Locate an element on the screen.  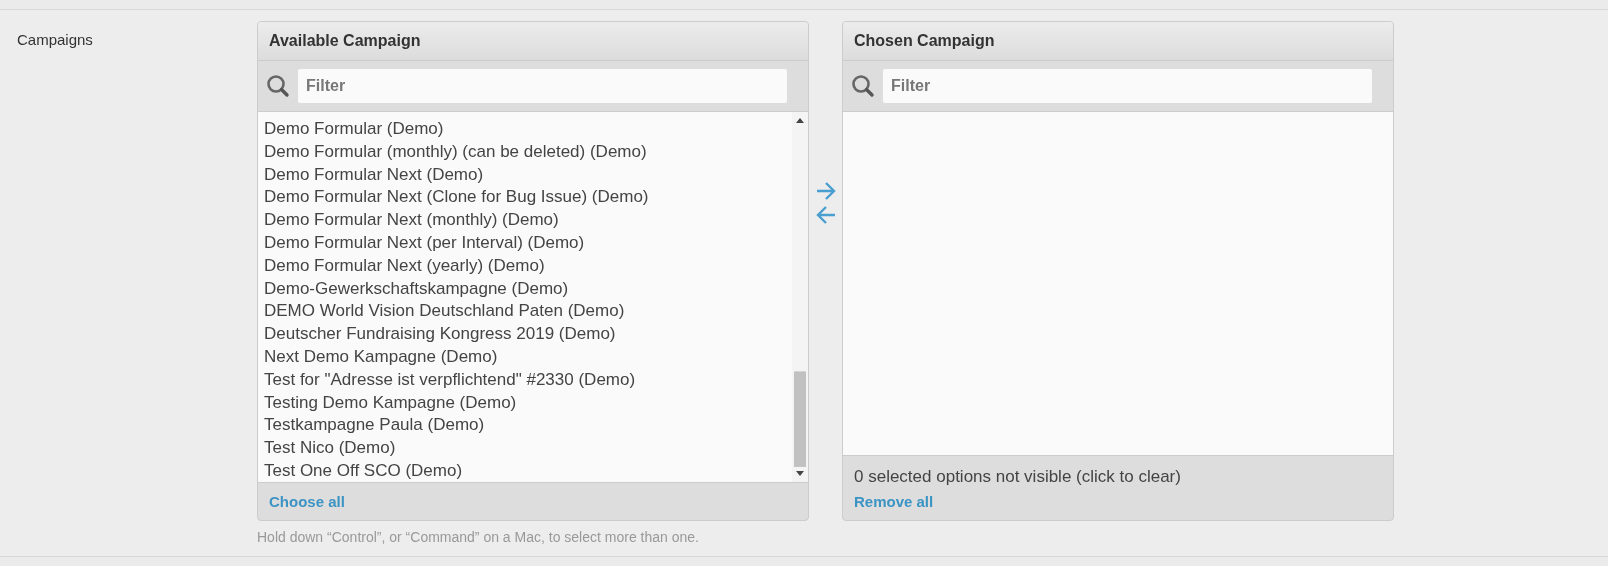
remove-arrow-icon is located at coordinates (825, 215).